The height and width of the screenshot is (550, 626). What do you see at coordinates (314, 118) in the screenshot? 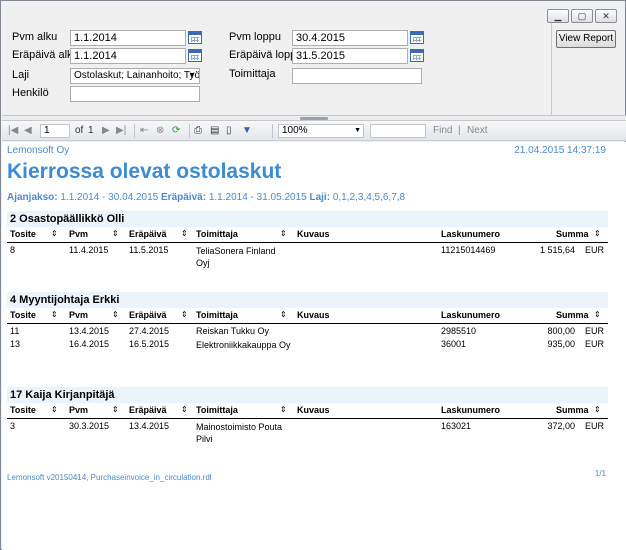
I see `splitter-grip` at bounding box center [314, 118].